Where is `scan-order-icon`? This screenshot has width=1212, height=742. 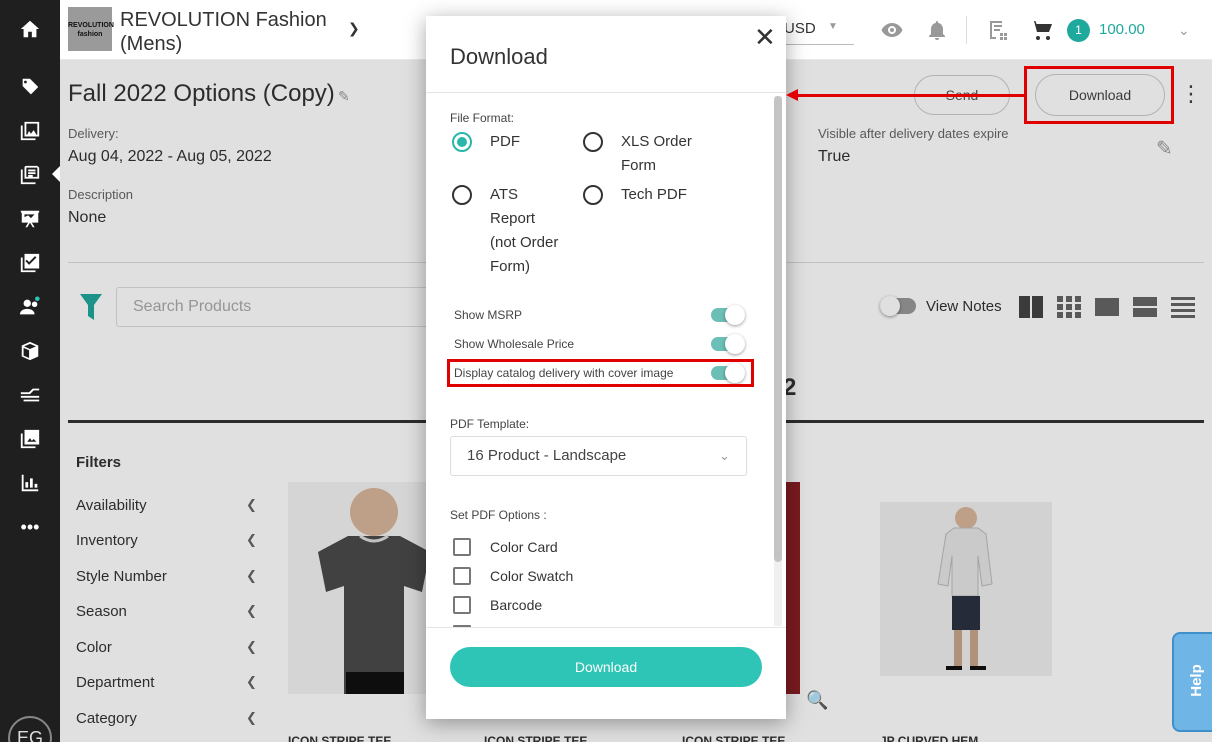 scan-order-icon is located at coordinates (998, 30).